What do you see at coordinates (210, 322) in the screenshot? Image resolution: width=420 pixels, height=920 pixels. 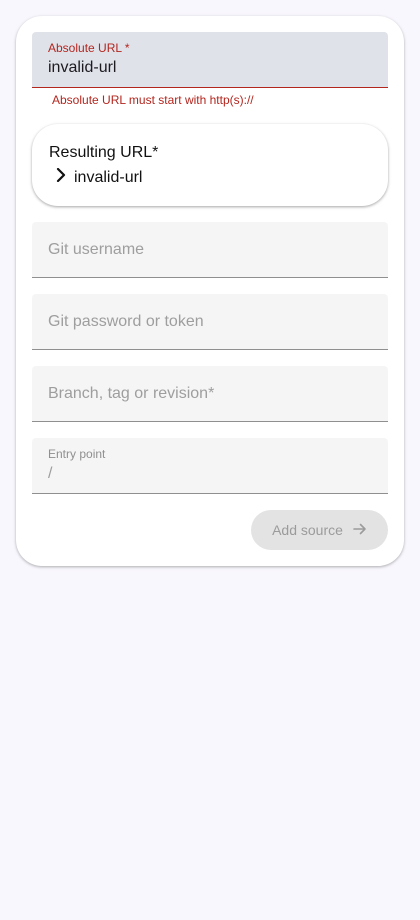 I see `git-password-field: Git password or token` at bounding box center [210, 322].